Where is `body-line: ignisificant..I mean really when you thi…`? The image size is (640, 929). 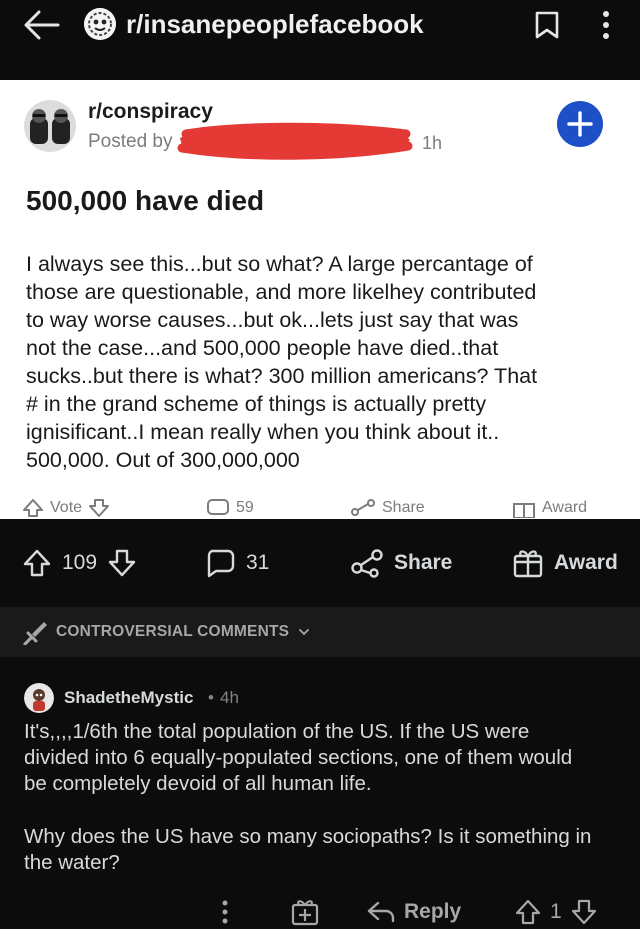 body-line: ignisificant..I mean really when you thi… is located at coordinates (263, 432).